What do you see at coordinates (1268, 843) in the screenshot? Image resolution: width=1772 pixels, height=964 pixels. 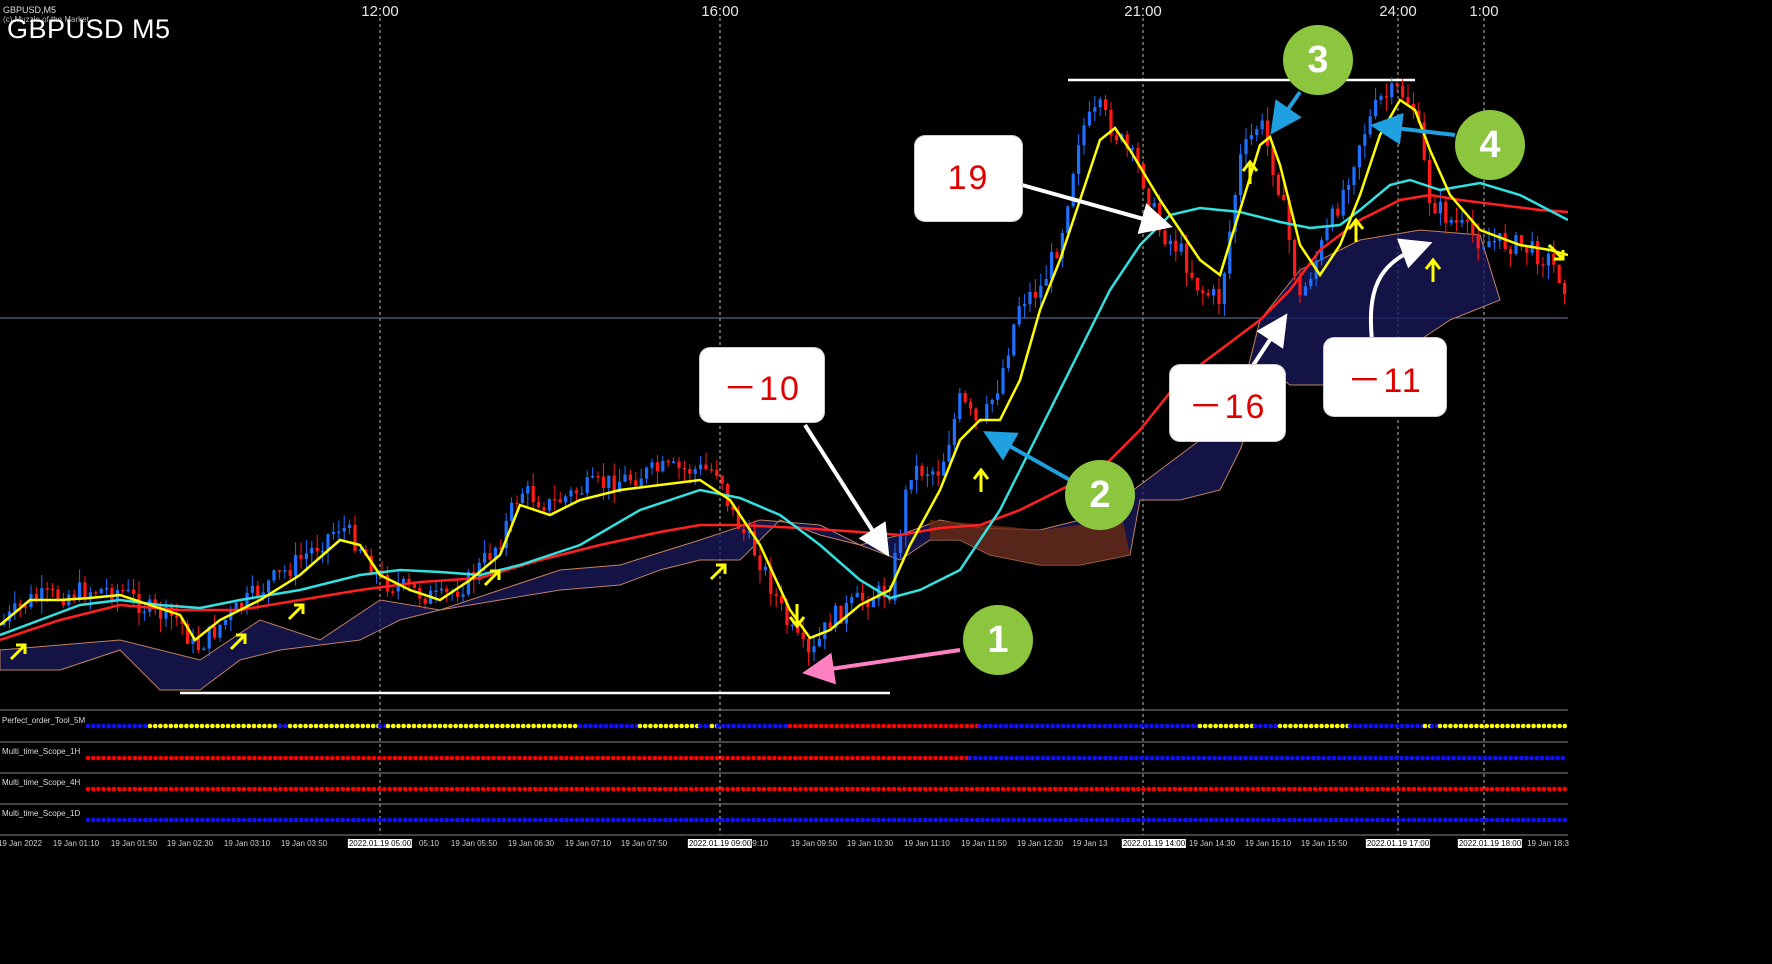 I see `date-axis-label: 19 Jan 15:10` at bounding box center [1268, 843].